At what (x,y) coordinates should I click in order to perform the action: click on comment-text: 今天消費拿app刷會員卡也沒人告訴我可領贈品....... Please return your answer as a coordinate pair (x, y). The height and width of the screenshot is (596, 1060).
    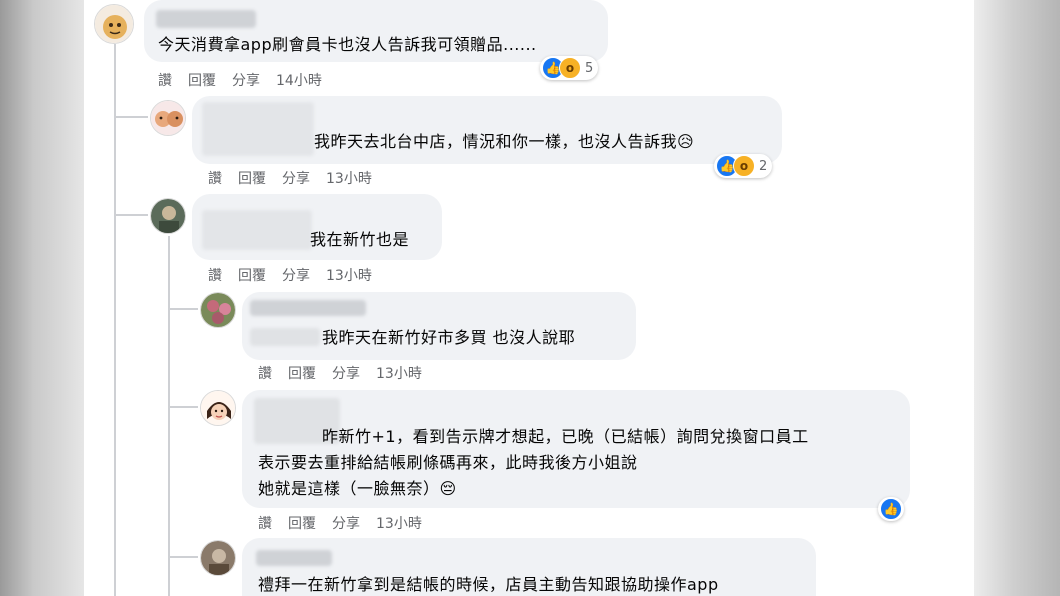
    Looking at the image, I should click on (347, 44).